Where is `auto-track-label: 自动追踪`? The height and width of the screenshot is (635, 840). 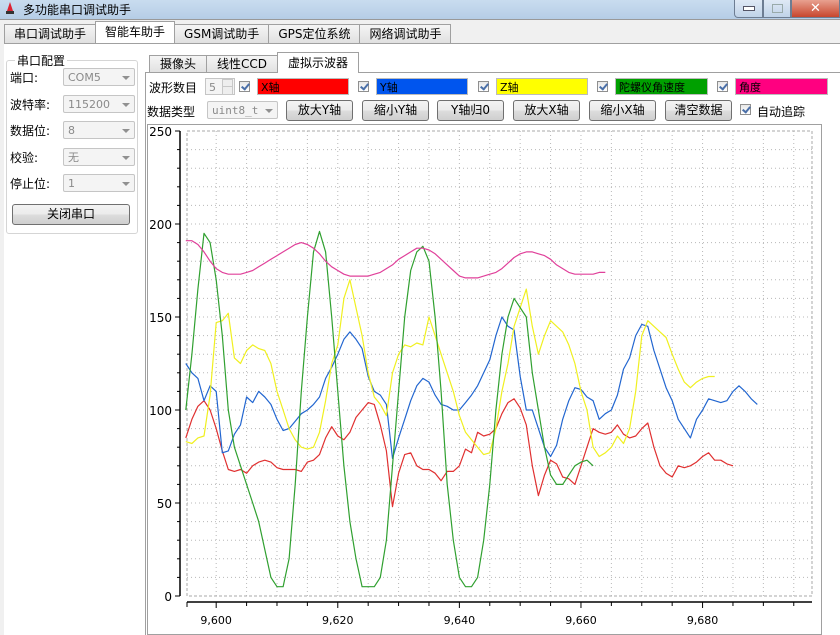 auto-track-label: 自动追踪 is located at coordinates (781, 112).